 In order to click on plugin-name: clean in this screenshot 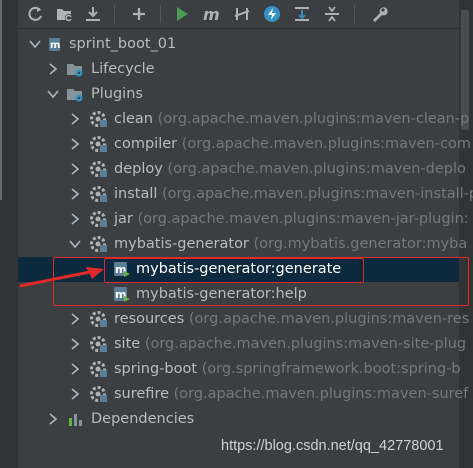, I will do `click(133, 119)`.